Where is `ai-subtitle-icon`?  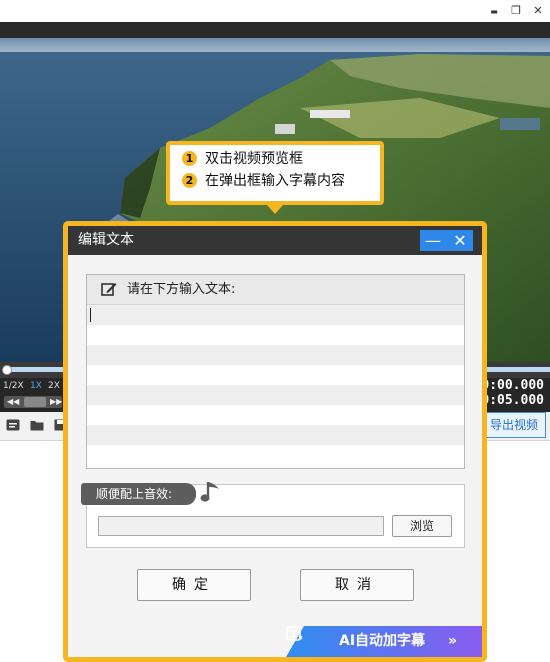
ai-subtitle-icon is located at coordinates (294, 633).